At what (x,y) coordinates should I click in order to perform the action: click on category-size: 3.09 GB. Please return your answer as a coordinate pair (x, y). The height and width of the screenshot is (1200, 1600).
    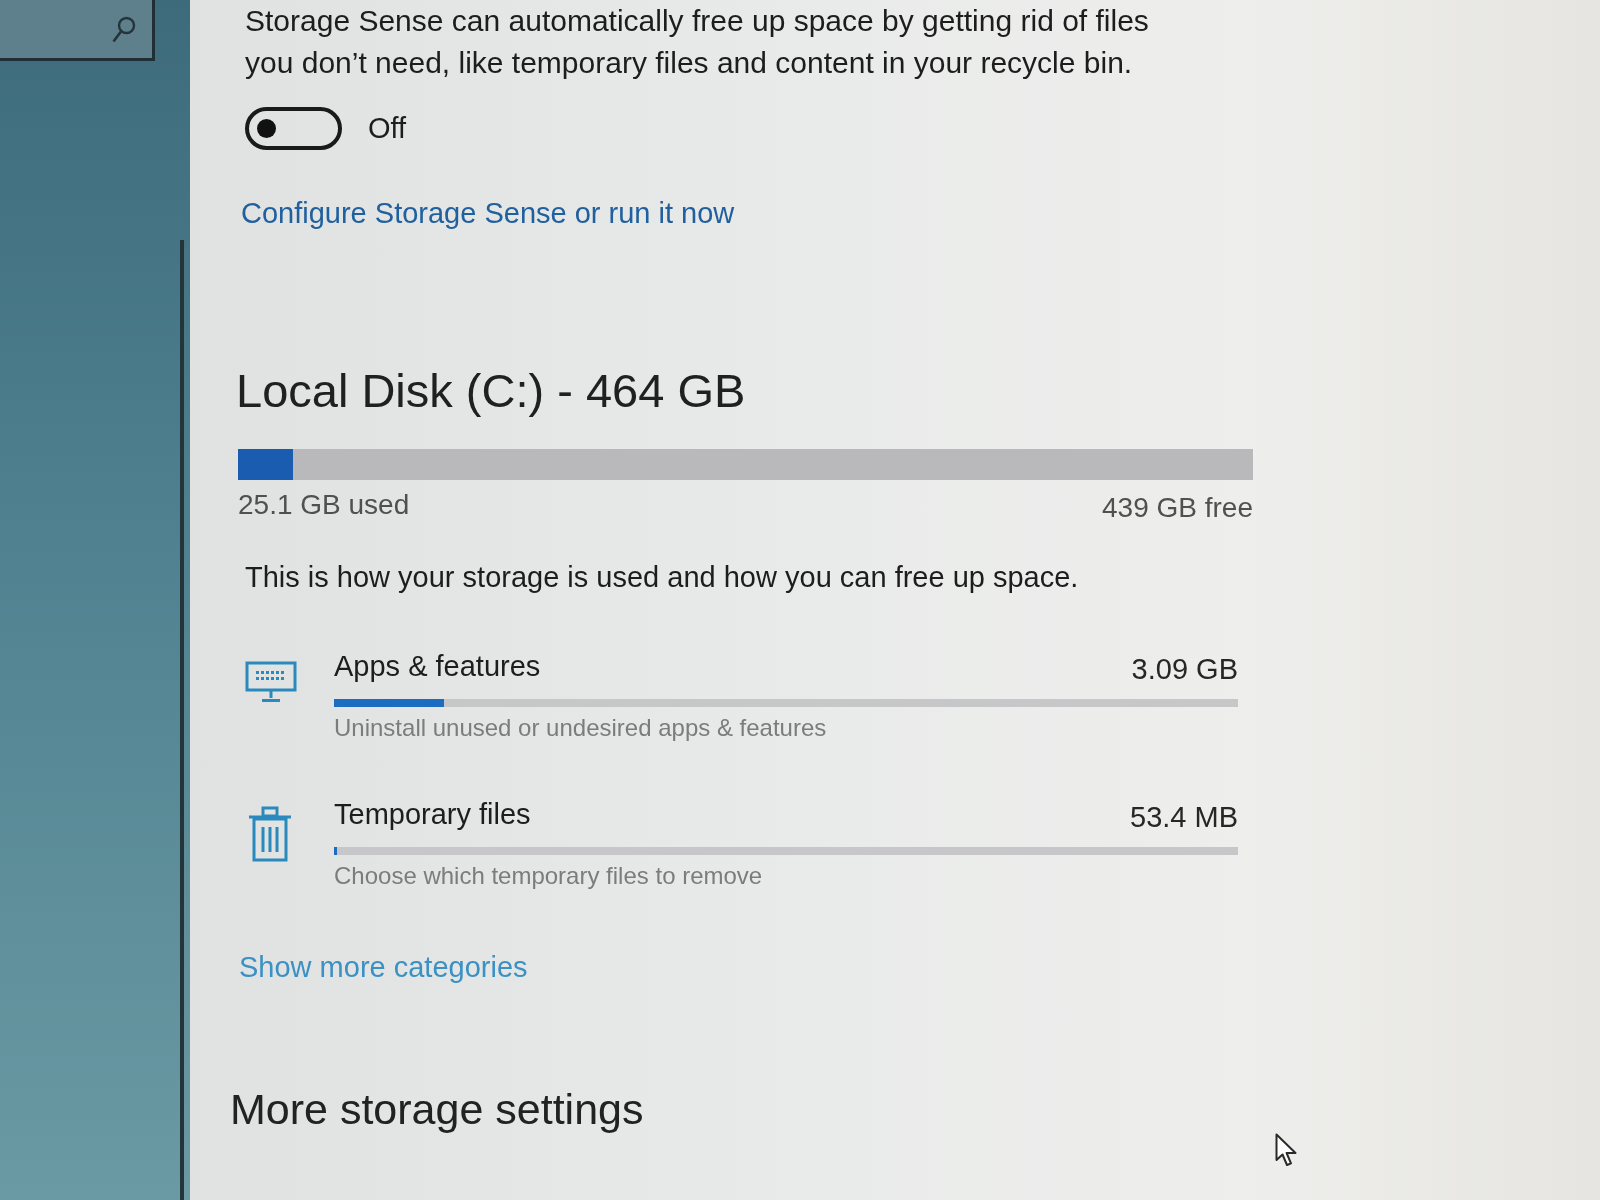
    Looking at the image, I should click on (1184, 669).